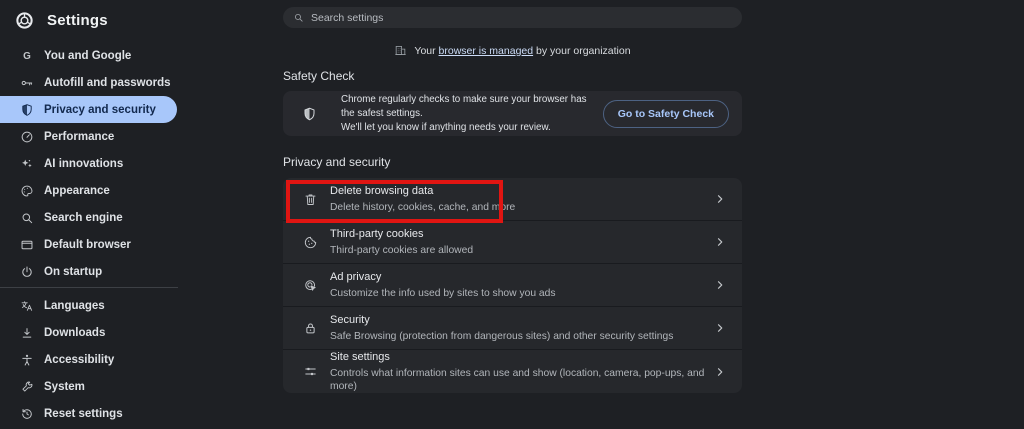 The width and height of the screenshot is (1024, 429). What do you see at coordinates (83, 413) in the screenshot?
I see `sidebar-item-label: Reset settings` at bounding box center [83, 413].